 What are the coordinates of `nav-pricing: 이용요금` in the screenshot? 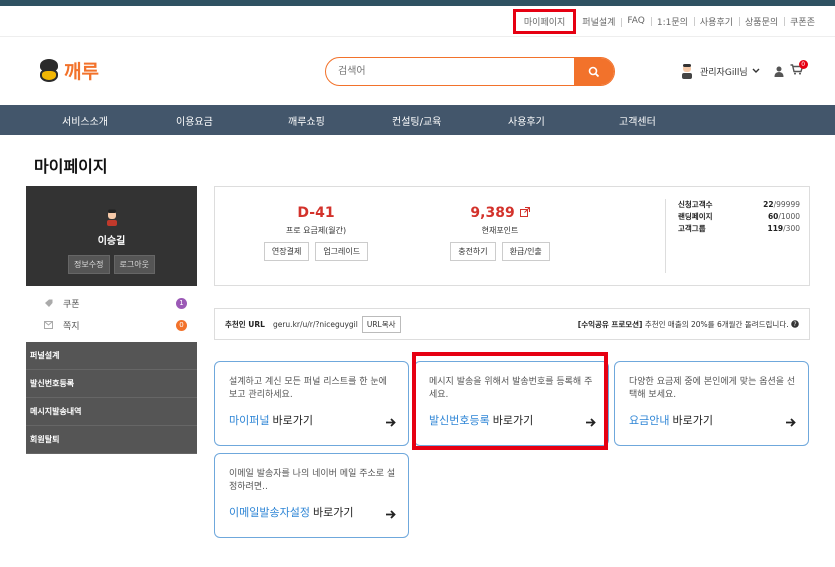 It's located at (194, 120).